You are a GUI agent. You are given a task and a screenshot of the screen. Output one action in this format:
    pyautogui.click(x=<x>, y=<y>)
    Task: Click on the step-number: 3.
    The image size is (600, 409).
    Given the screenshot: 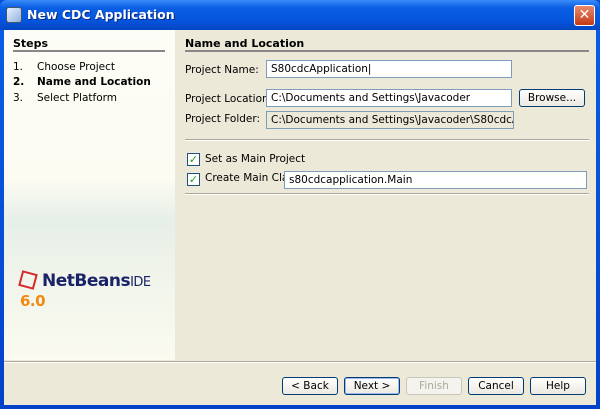 What is the action you would take?
    pyautogui.click(x=18, y=98)
    